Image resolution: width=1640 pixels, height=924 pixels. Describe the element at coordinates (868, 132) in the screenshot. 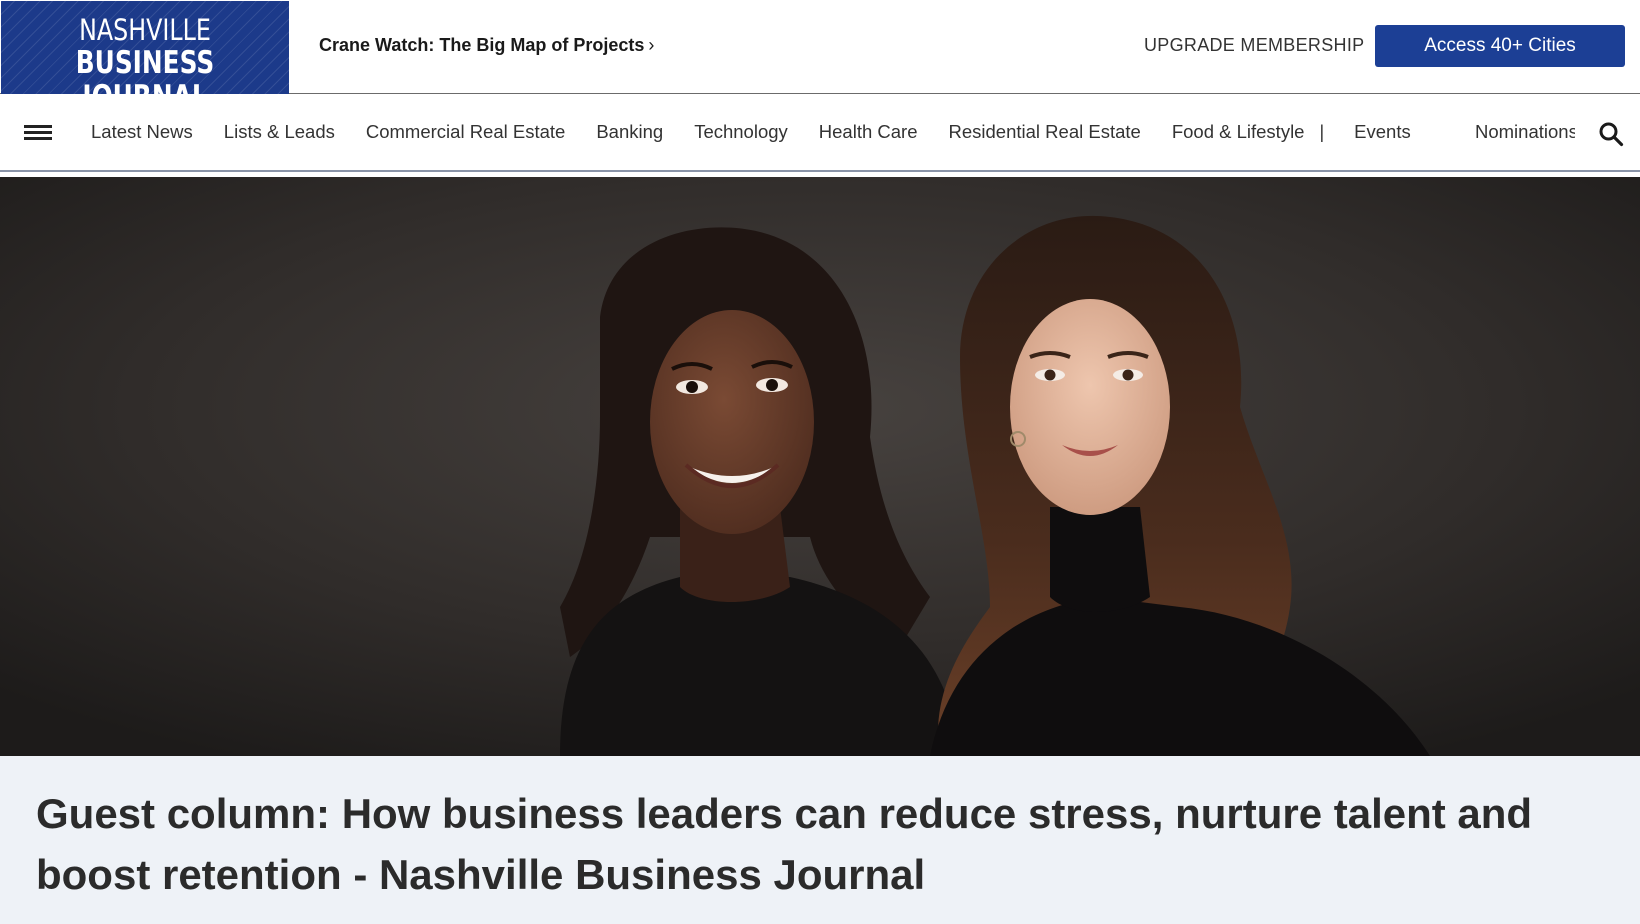

I see `nav-item-health-care: Health Care` at that location.